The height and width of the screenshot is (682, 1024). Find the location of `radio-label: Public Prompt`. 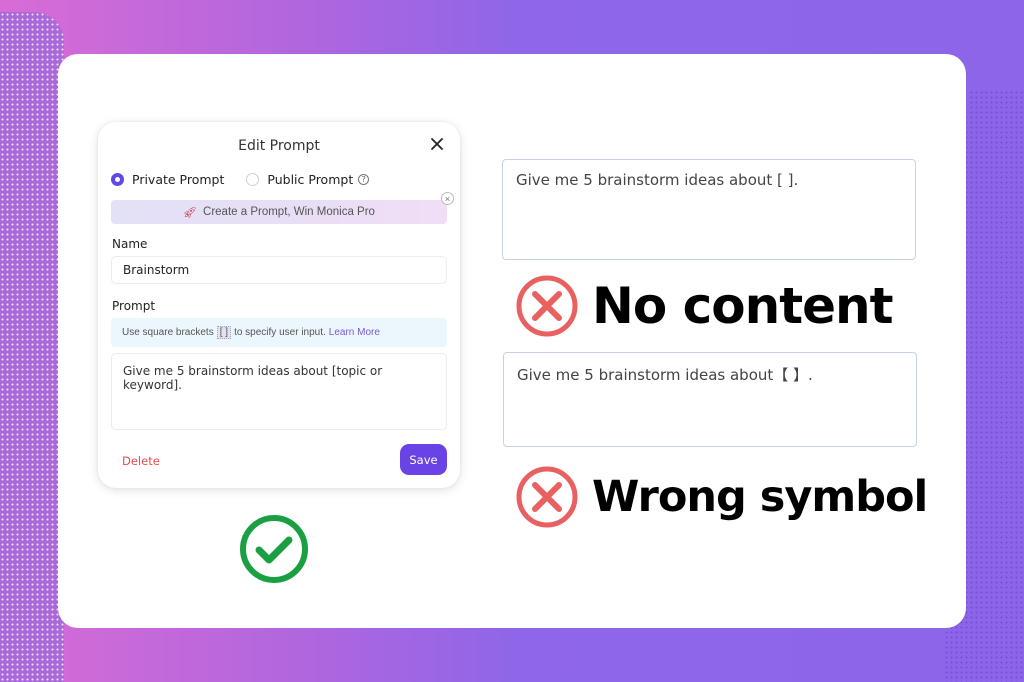

radio-label: Public Prompt is located at coordinates (310, 179).